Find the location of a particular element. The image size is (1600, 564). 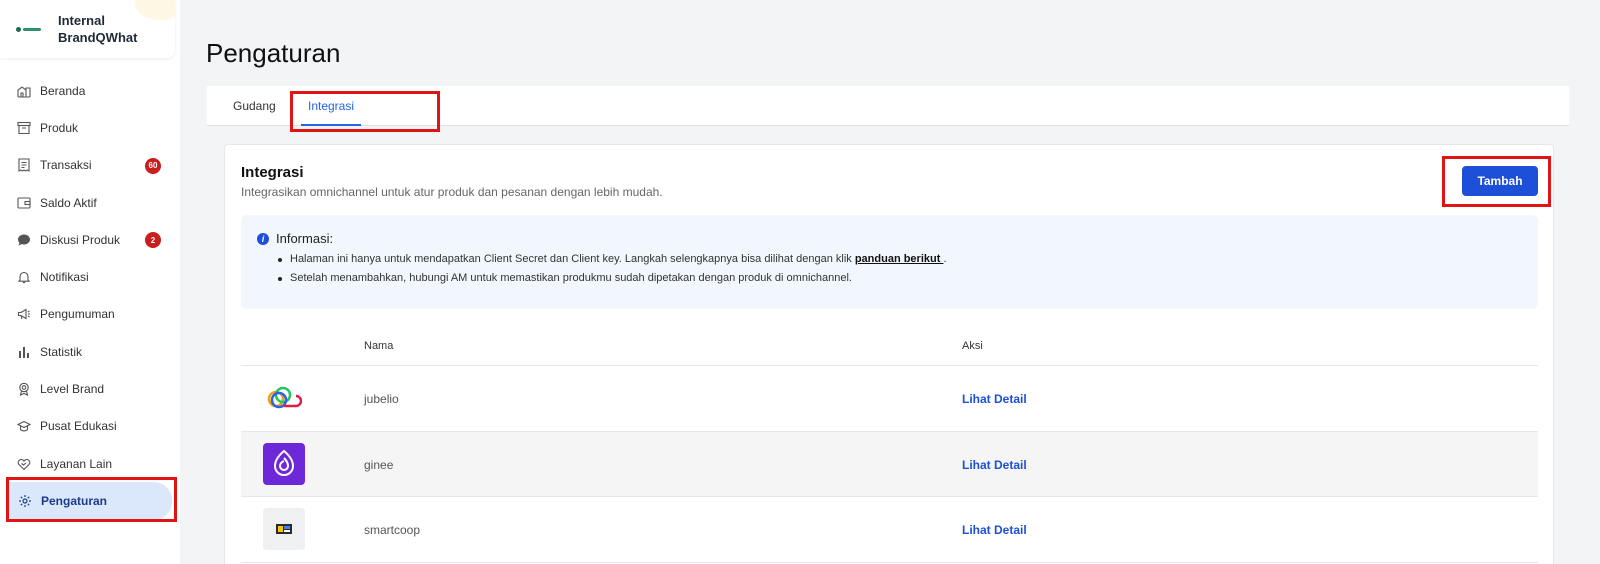

column-header-name: Nama is located at coordinates (379, 346).